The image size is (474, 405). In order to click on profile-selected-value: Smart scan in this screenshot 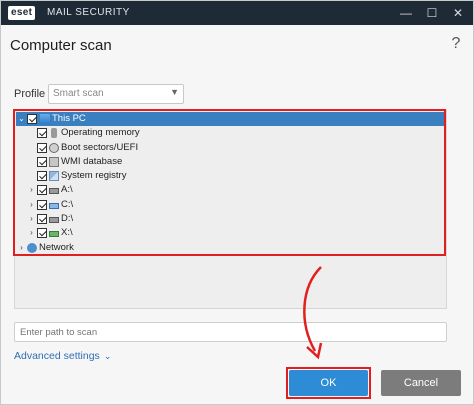, I will do `click(78, 93)`.